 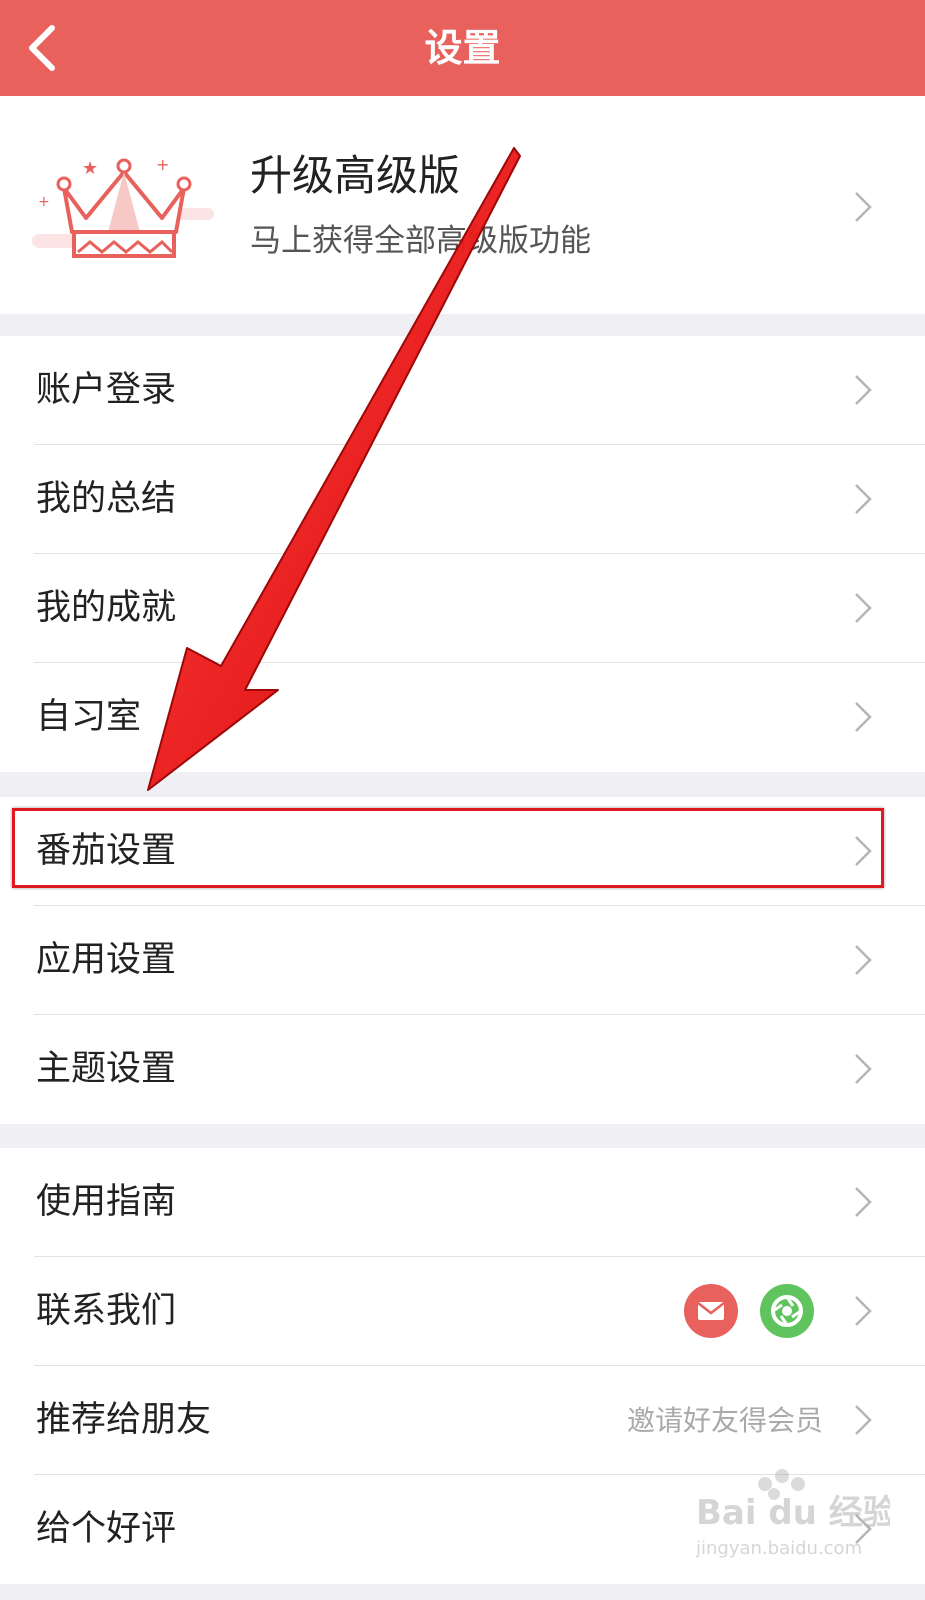 I want to click on menu-item-label: 给个好评, so click(x=106, y=1529).